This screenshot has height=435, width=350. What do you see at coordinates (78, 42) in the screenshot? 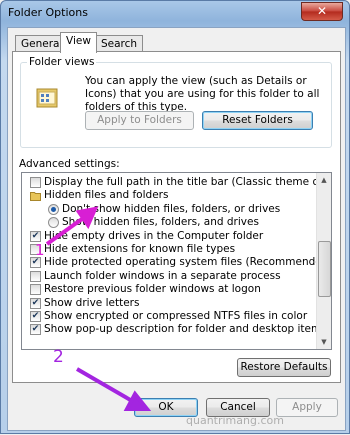
I see `tab-view: View` at bounding box center [78, 42].